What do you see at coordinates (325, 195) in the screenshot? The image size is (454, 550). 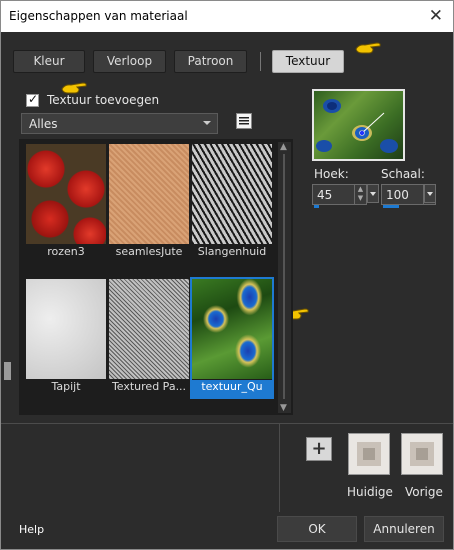 I see `angle-value: 45` at bounding box center [325, 195].